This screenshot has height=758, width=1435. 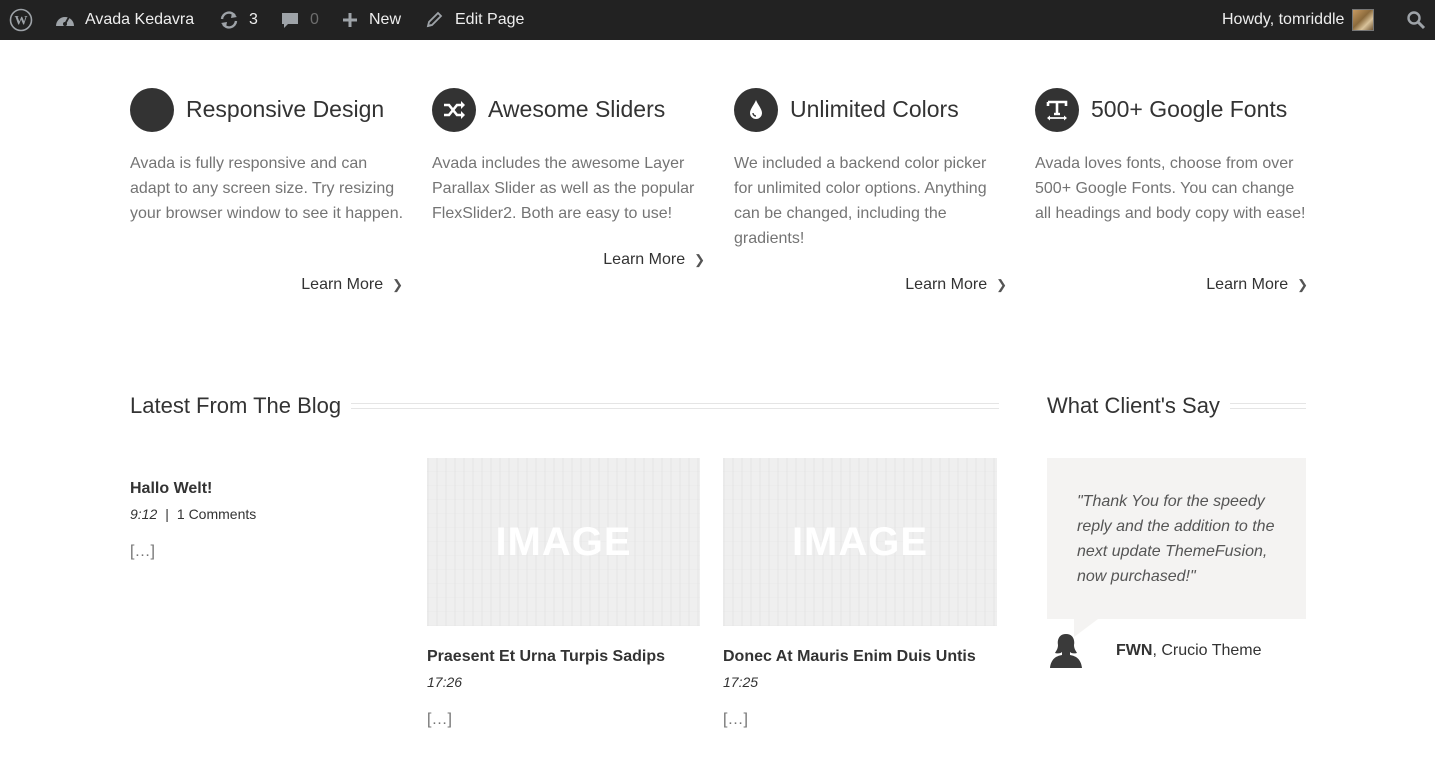 I want to click on comments-count: 0, so click(x=314, y=19).